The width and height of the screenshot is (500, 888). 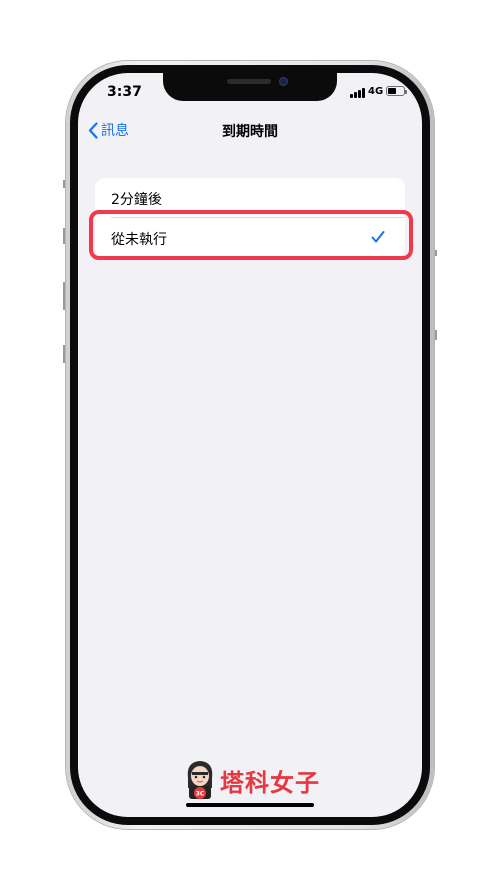 I want to click on option-label: 從未執行, so click(x=139, y=240).